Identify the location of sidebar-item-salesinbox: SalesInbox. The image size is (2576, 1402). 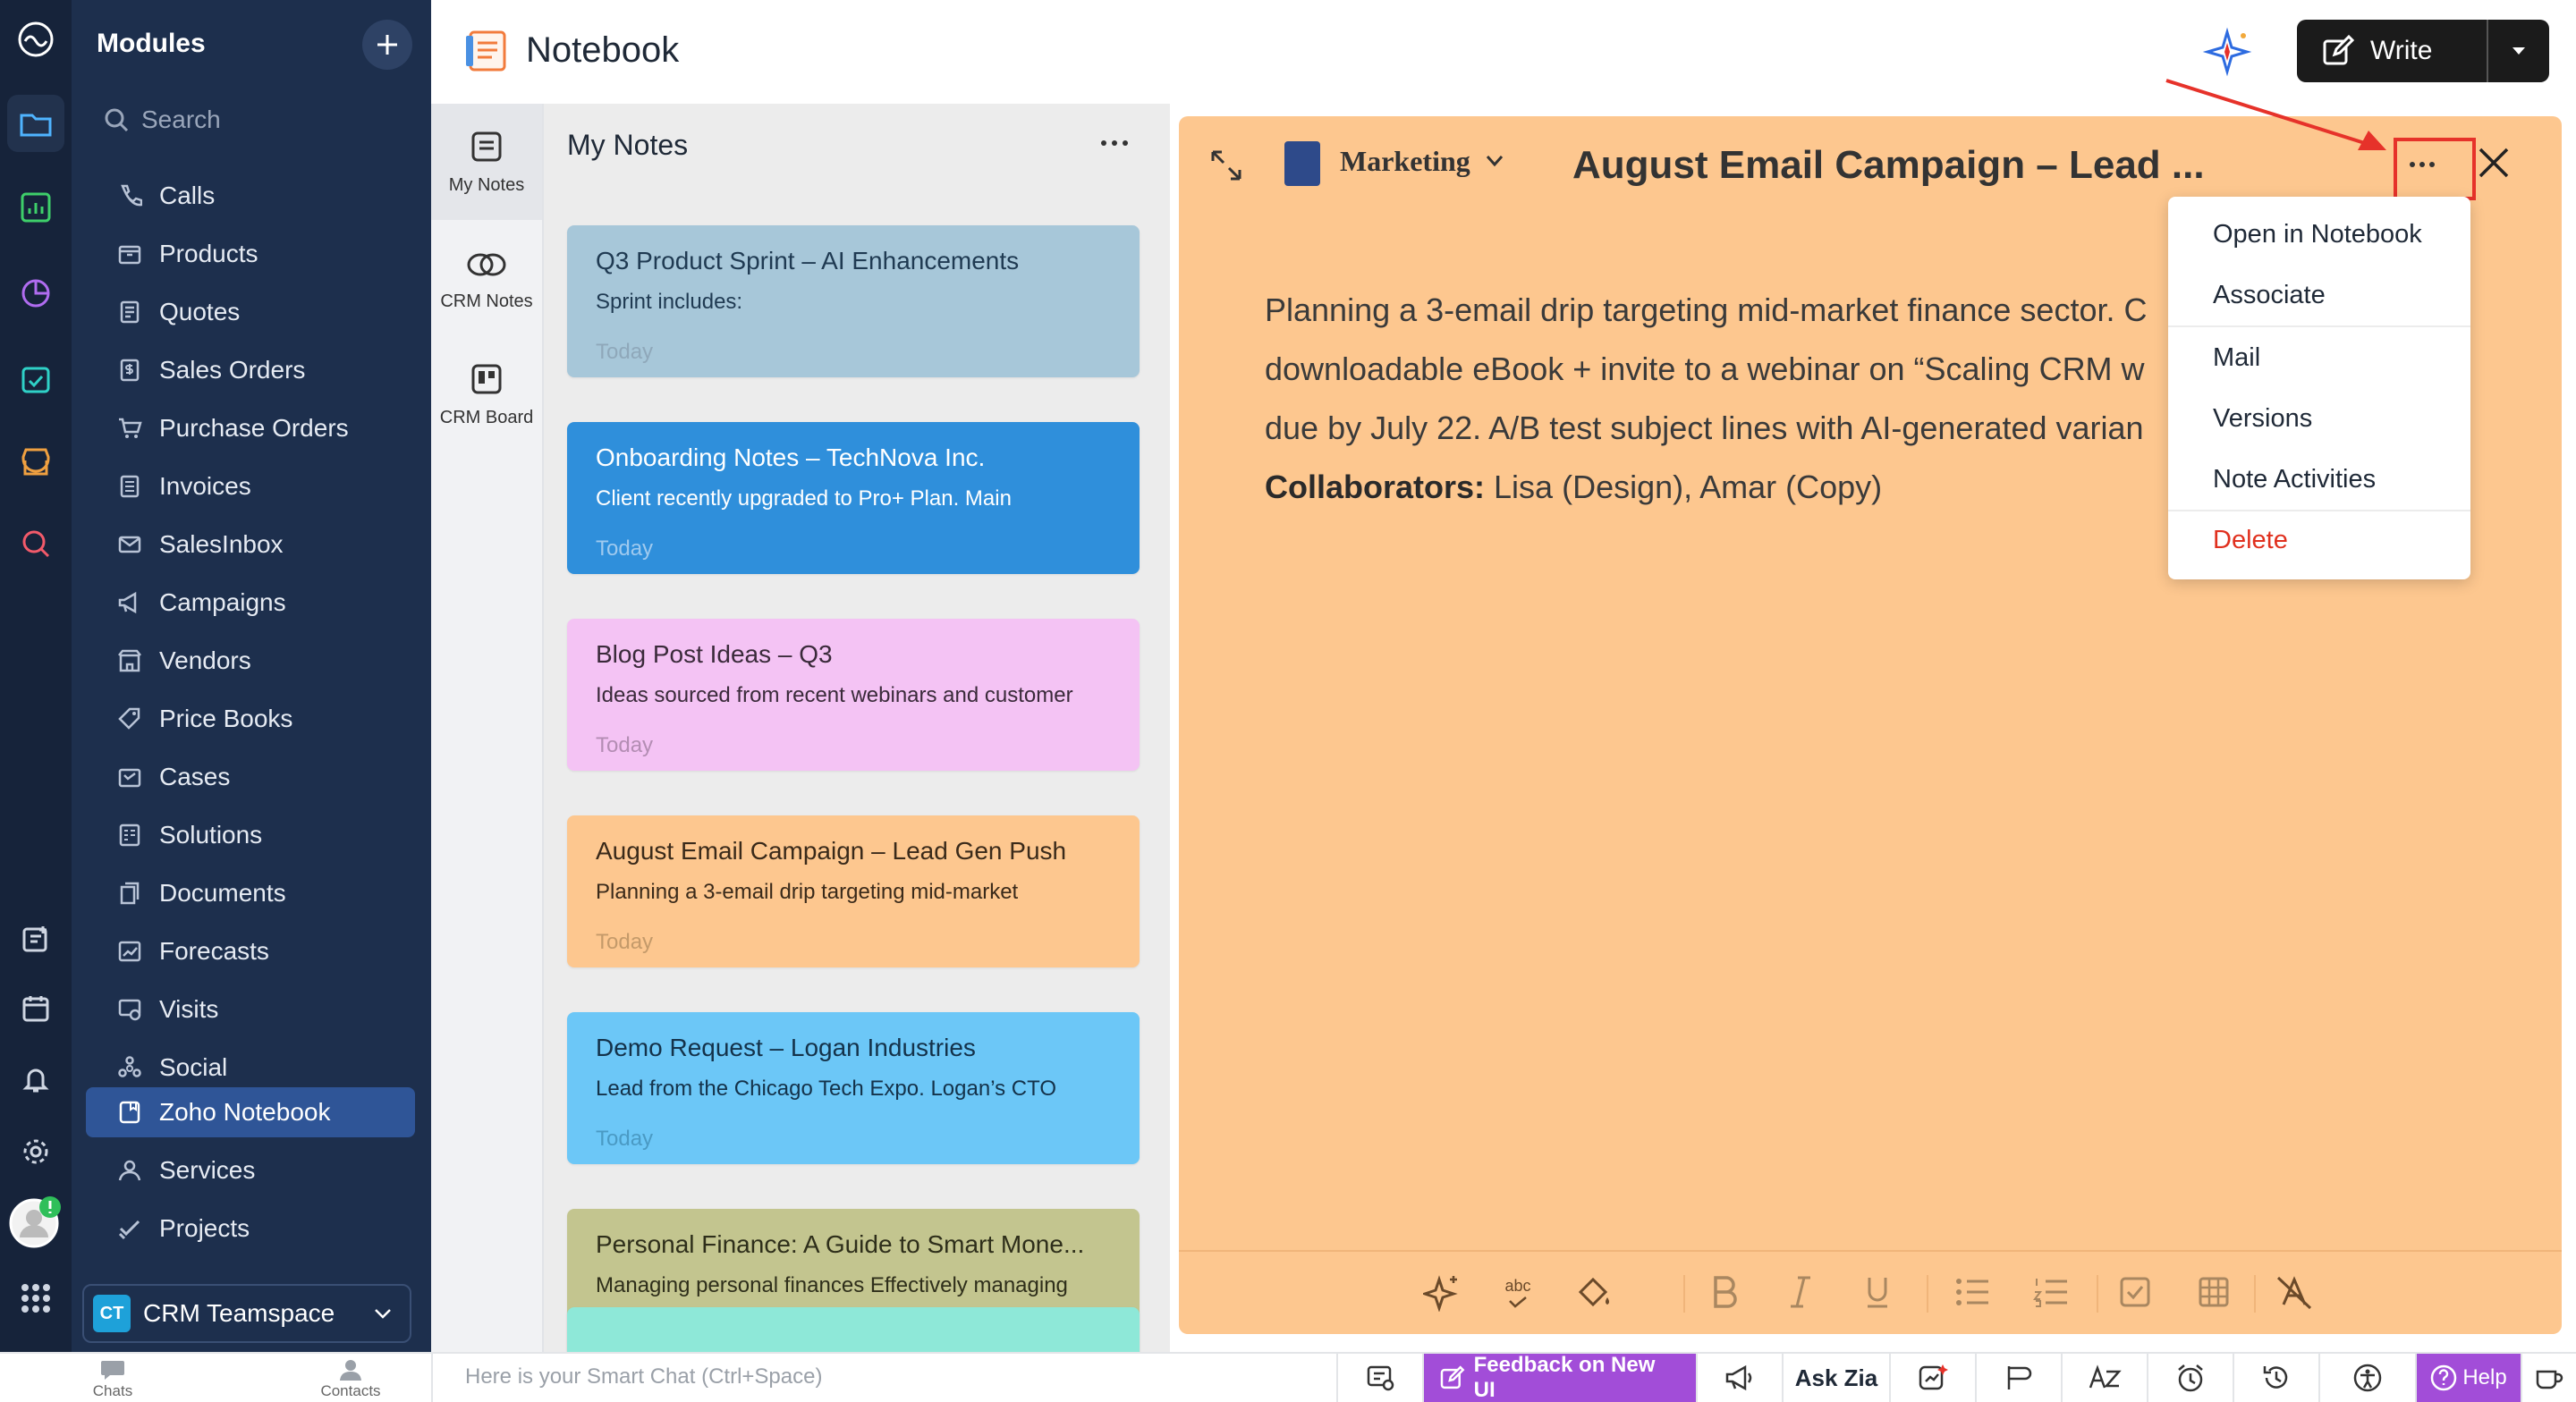
(250, 544).